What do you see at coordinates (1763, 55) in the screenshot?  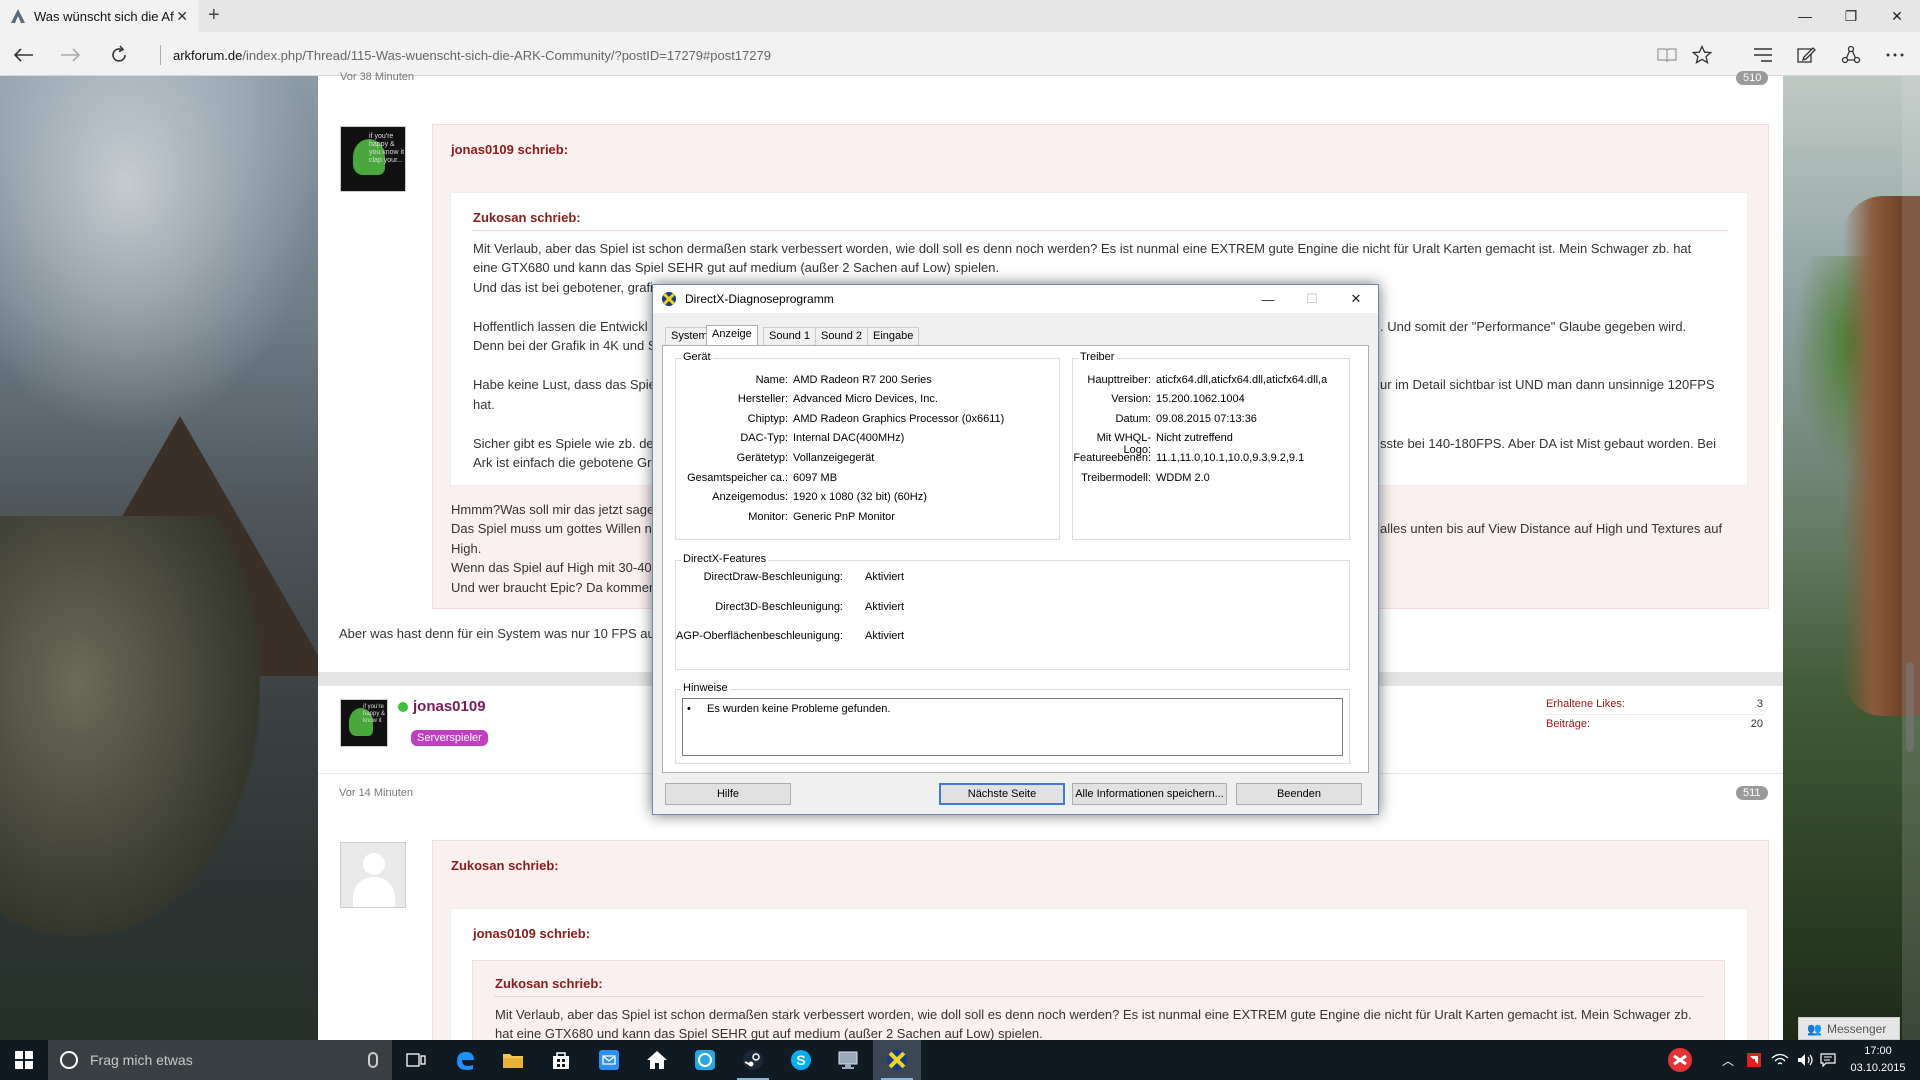 I see `hub-icon` at bounding box center [1763, 55].